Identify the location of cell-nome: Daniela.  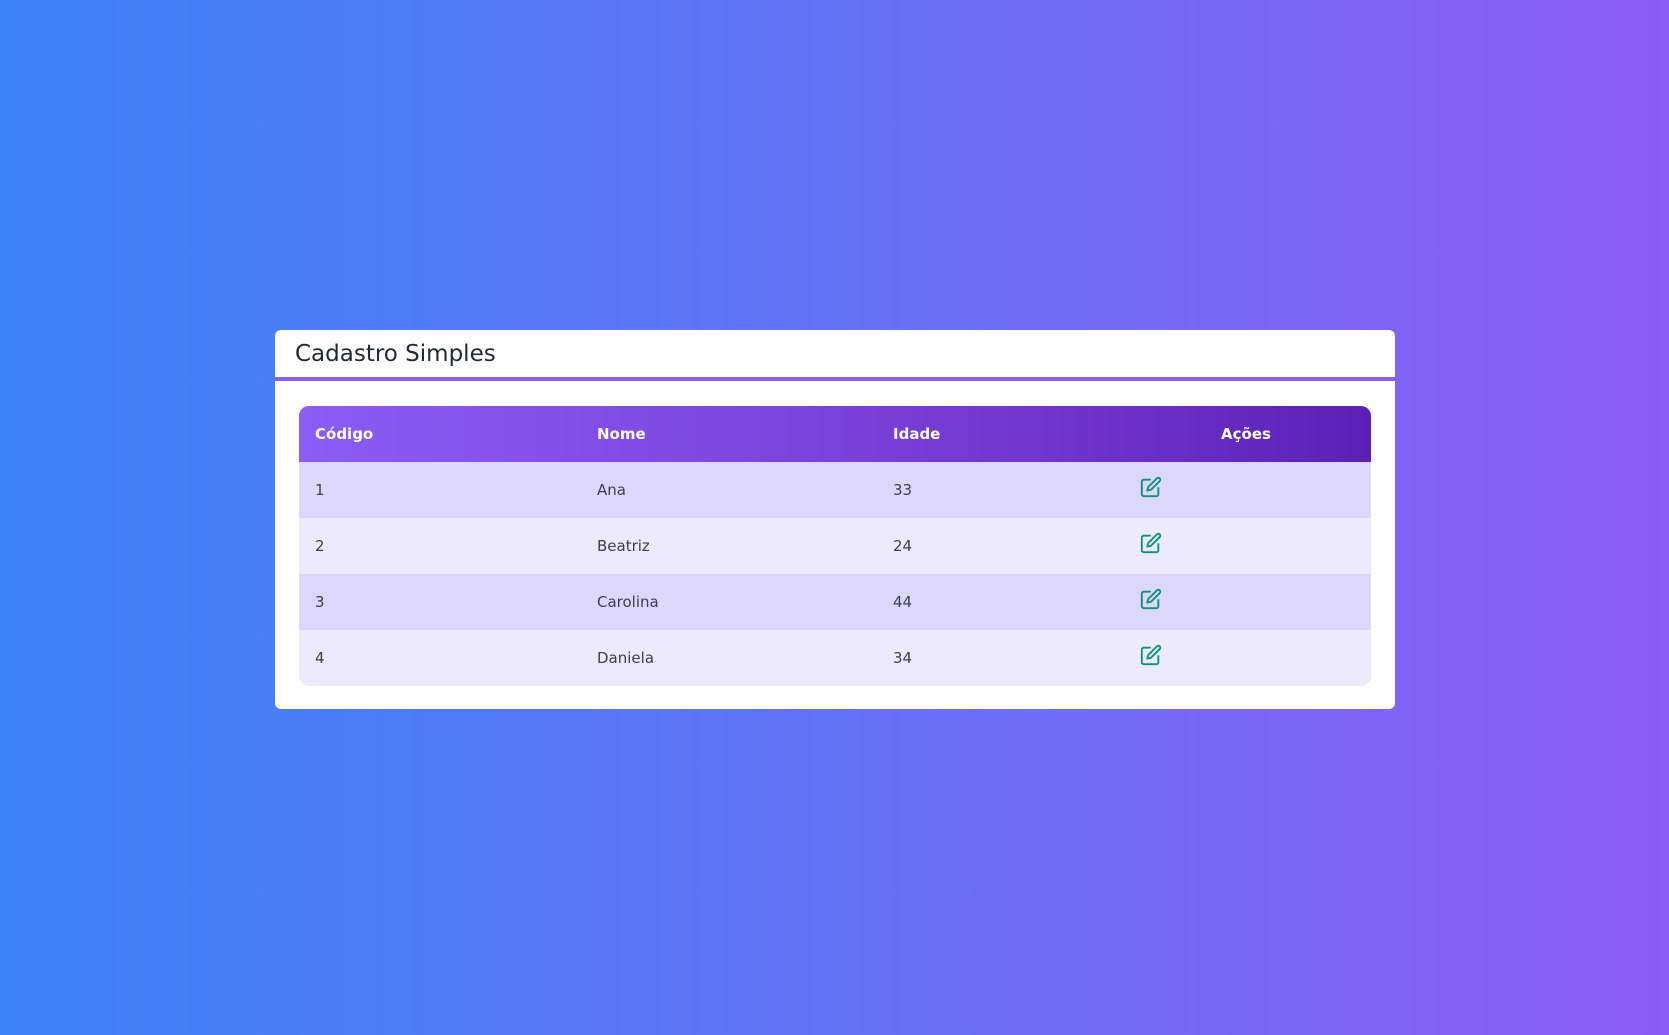
(626, 658).